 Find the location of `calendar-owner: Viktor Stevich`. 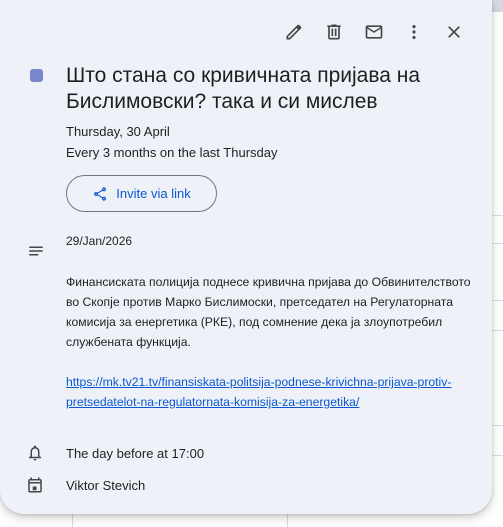

calendar-owner: Viktor Stevich is located at coordinates (106, 485).